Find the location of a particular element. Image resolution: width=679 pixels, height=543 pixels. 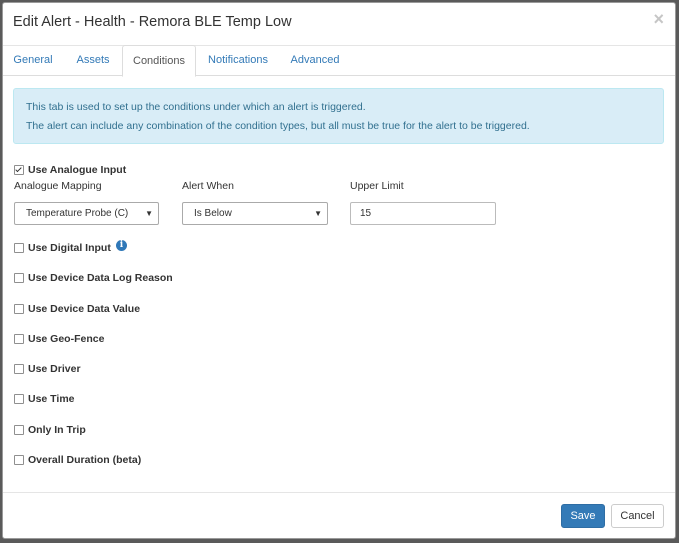

device-data-log-reason-label: Use Device Data Log Reason is located at coordinates (100, 278).